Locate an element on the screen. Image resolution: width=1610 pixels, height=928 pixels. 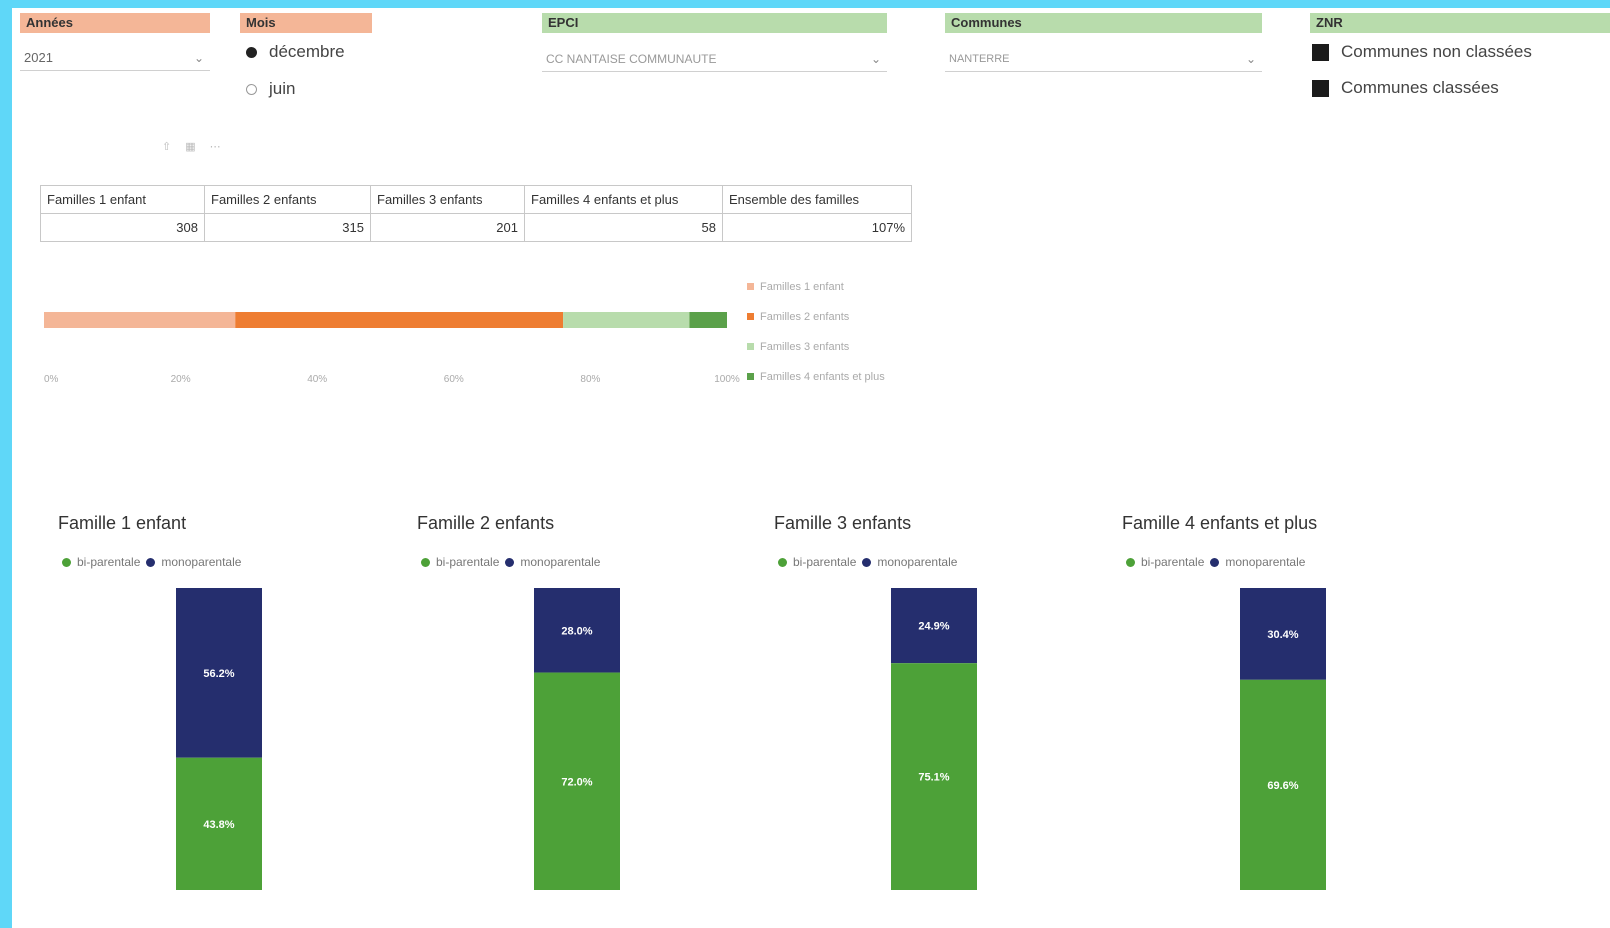
radio-unselected-icon is located at coordinates (251, 89).